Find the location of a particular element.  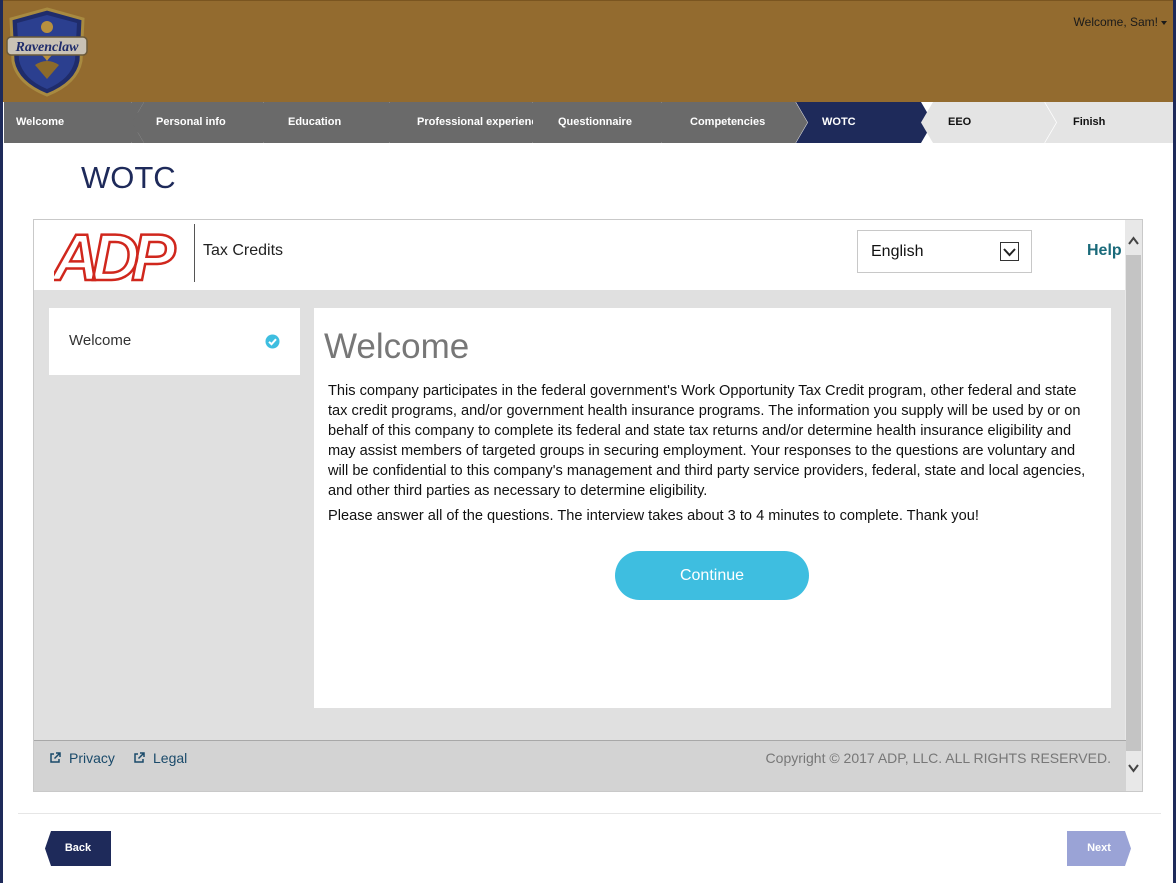

welcome-heading: Welcome is located at coordinates (397, 346).